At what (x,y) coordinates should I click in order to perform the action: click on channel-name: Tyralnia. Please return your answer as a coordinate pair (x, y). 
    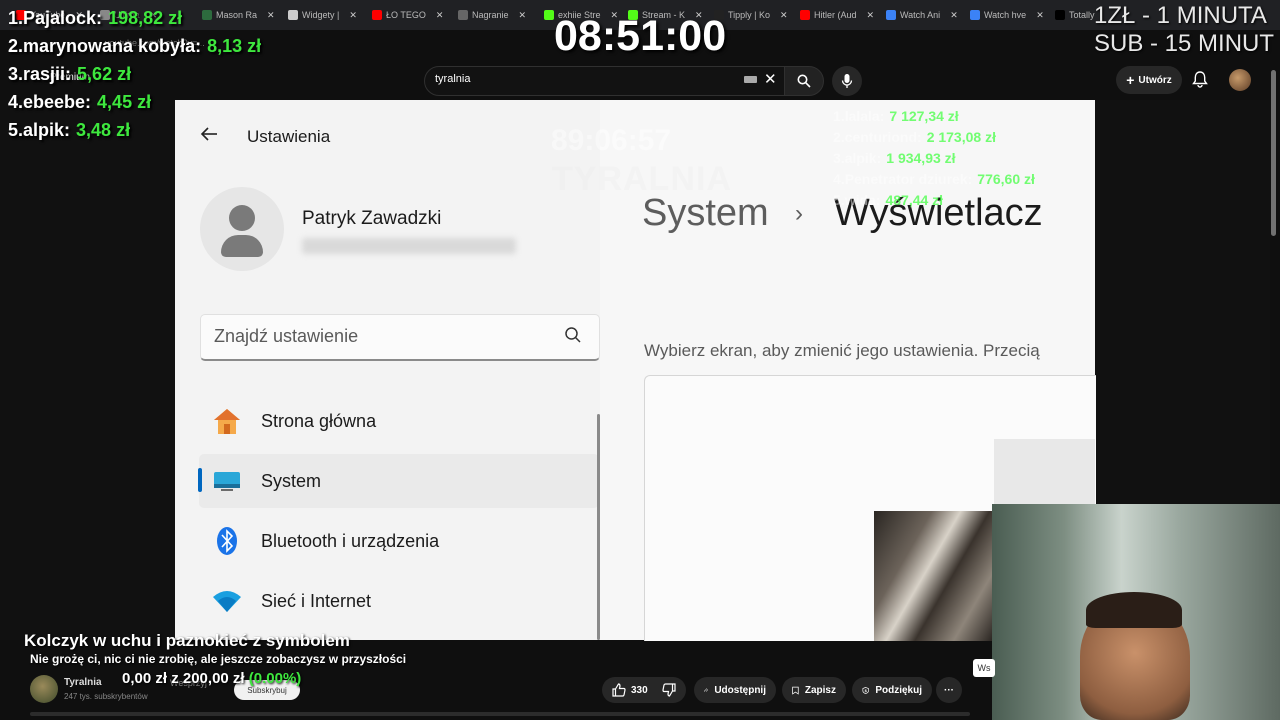
    Looking at the image, I should click on (83, 682).